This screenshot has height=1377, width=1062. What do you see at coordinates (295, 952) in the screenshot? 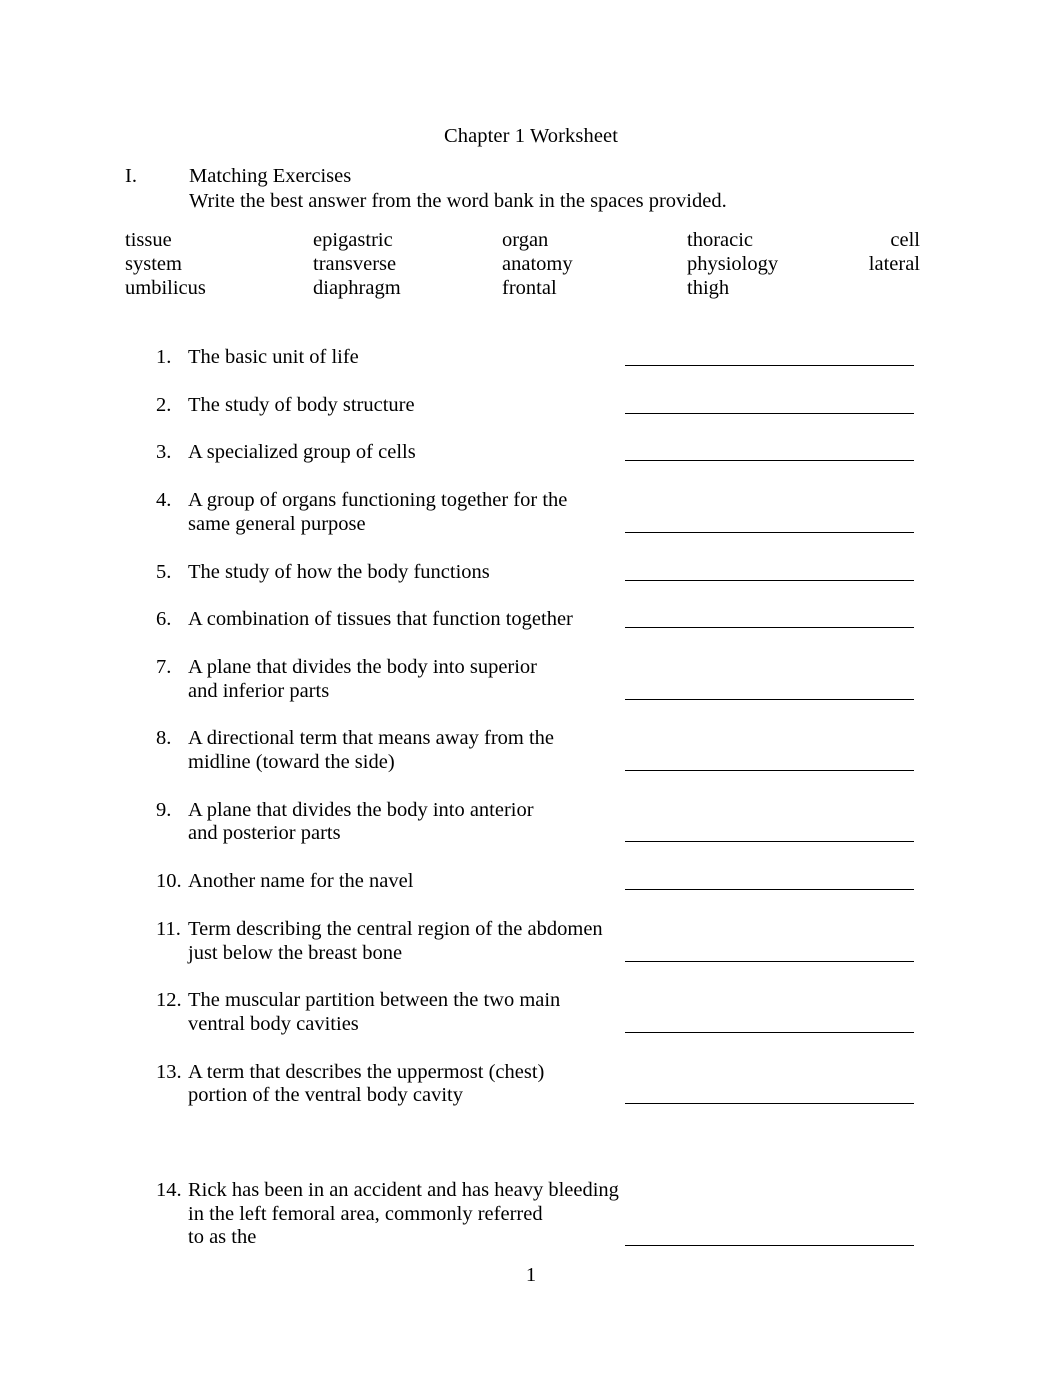
I see `matching-item-line: just below the breast bone` at bounding box center [295, 952].